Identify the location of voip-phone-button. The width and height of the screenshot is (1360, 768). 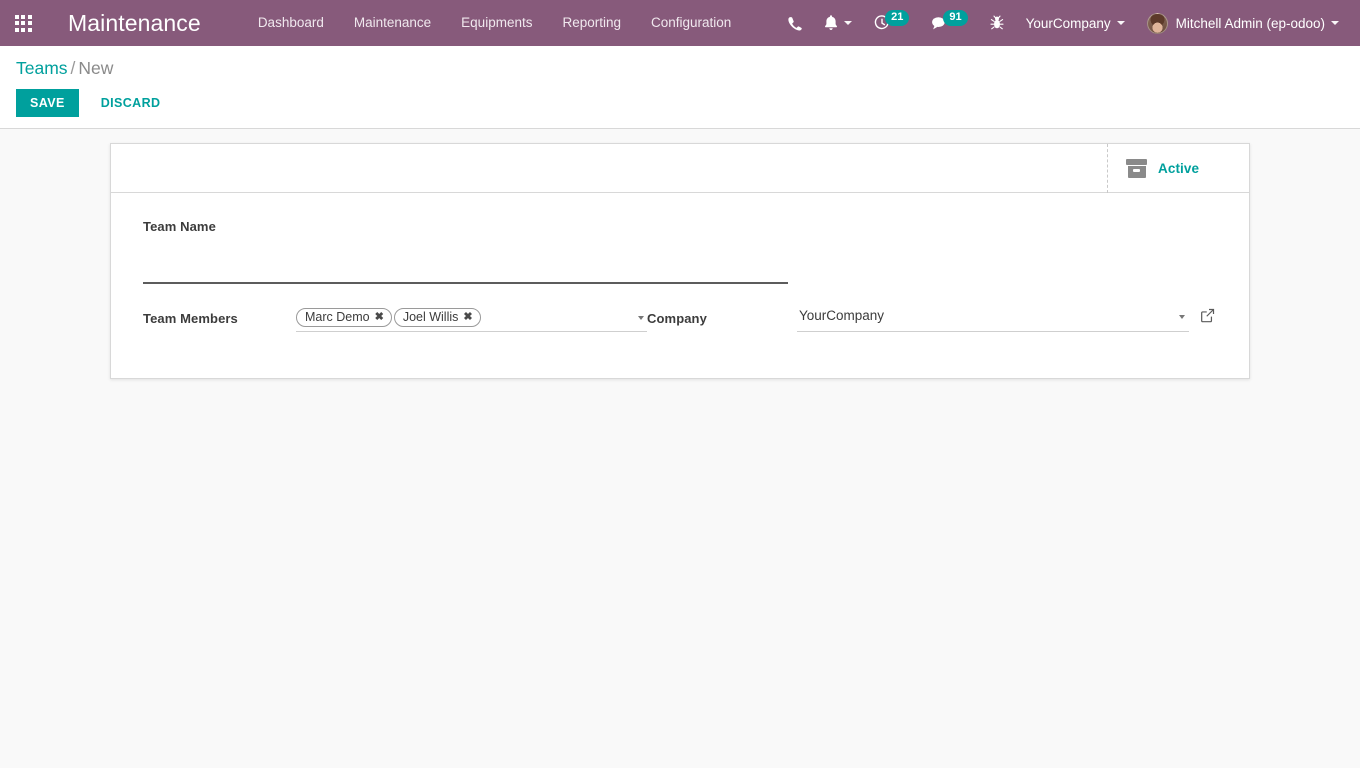
(794, 23).